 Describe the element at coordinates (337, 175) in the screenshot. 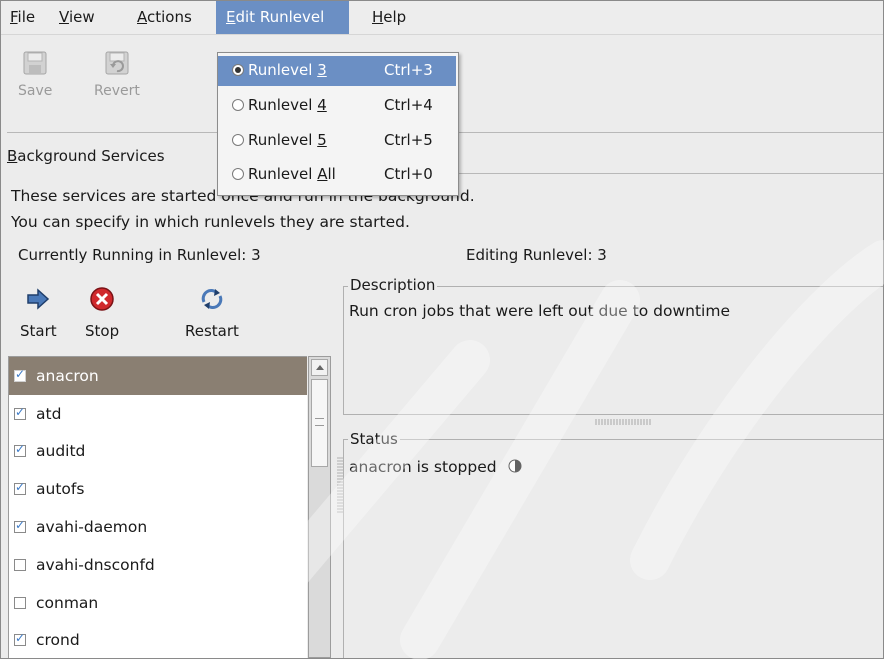

I see `menuitem-runlevel-all: Runlevel All Ctrl+0` at that location.